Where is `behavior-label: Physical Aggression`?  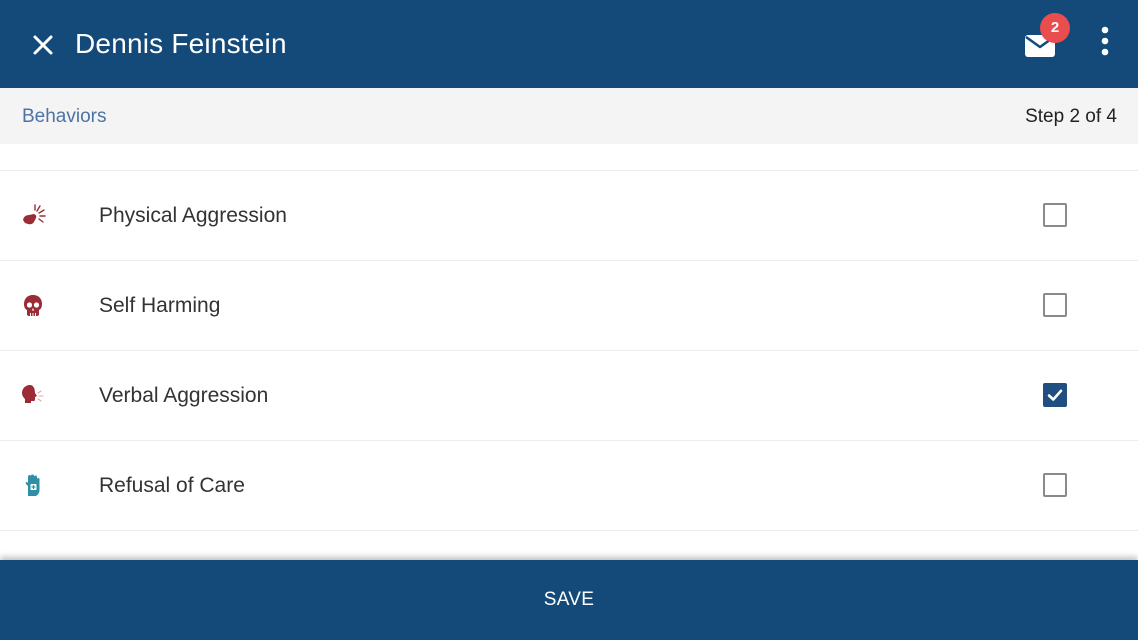
behavior-label: Physical Aggression is located at coordinates (193, 215).